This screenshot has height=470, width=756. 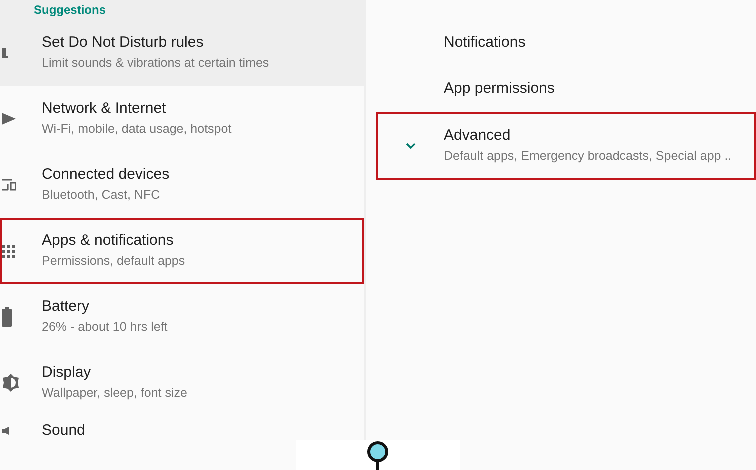 I want to click on item-title: App permissions, so click(x=499, y=89).